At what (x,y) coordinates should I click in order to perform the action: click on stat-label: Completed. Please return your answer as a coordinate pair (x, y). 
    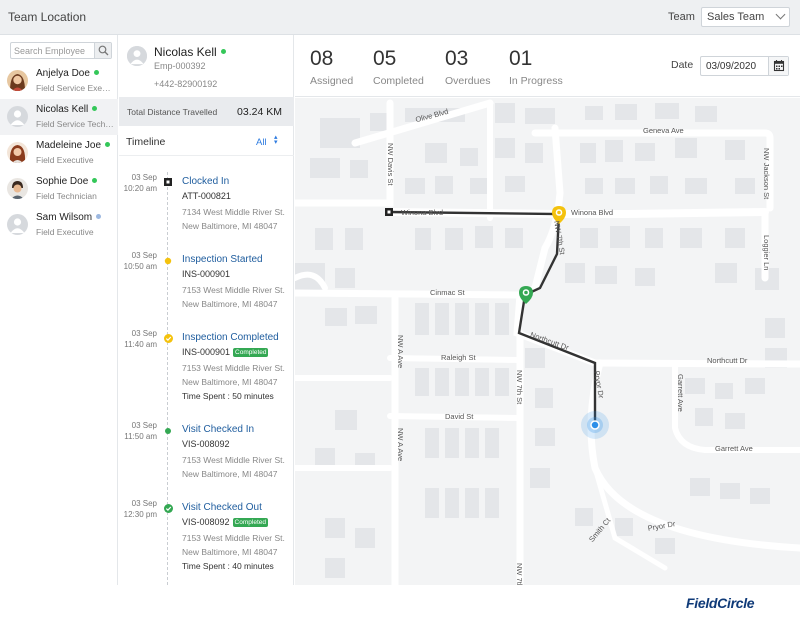
    Looking at the image, I should click on (398, 81).